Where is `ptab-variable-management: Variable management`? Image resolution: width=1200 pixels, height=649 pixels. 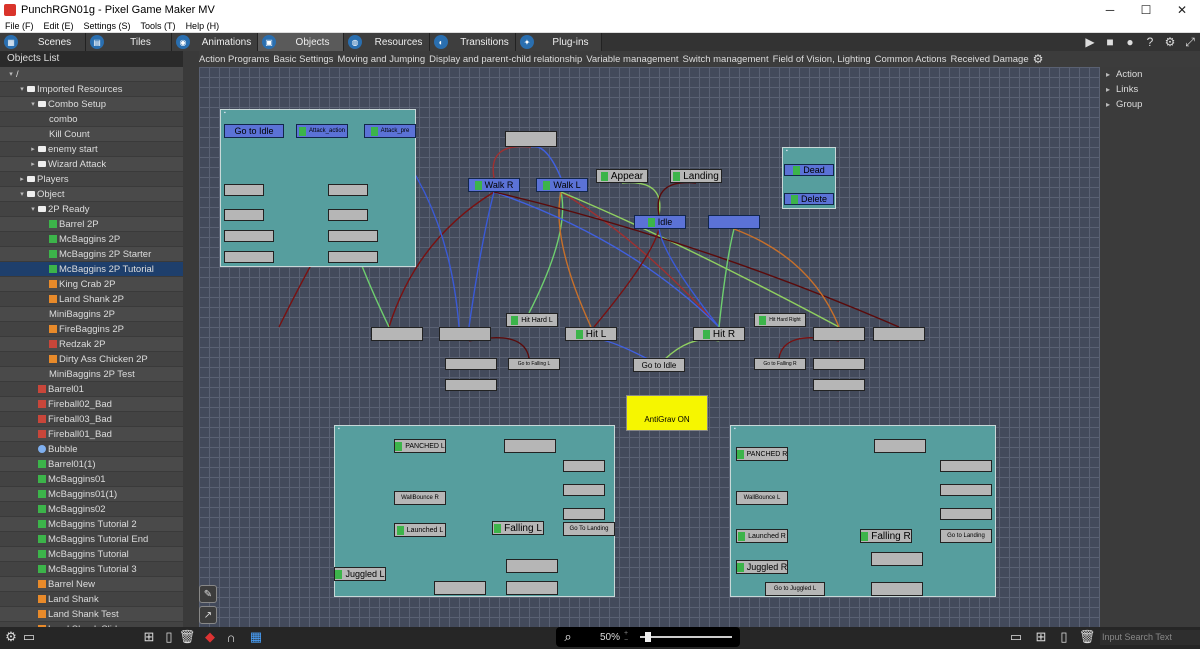 ptab-variable-management: Variable management is located at coordinates (632, 59).